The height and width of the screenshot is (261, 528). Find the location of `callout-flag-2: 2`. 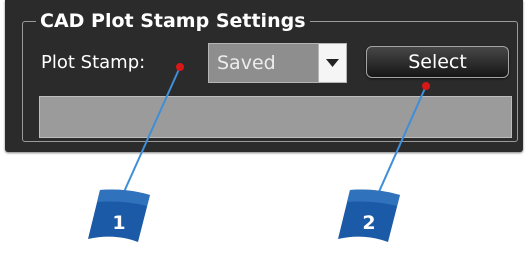

callout-flag-2: 2 is located at coordinates (369, 215).